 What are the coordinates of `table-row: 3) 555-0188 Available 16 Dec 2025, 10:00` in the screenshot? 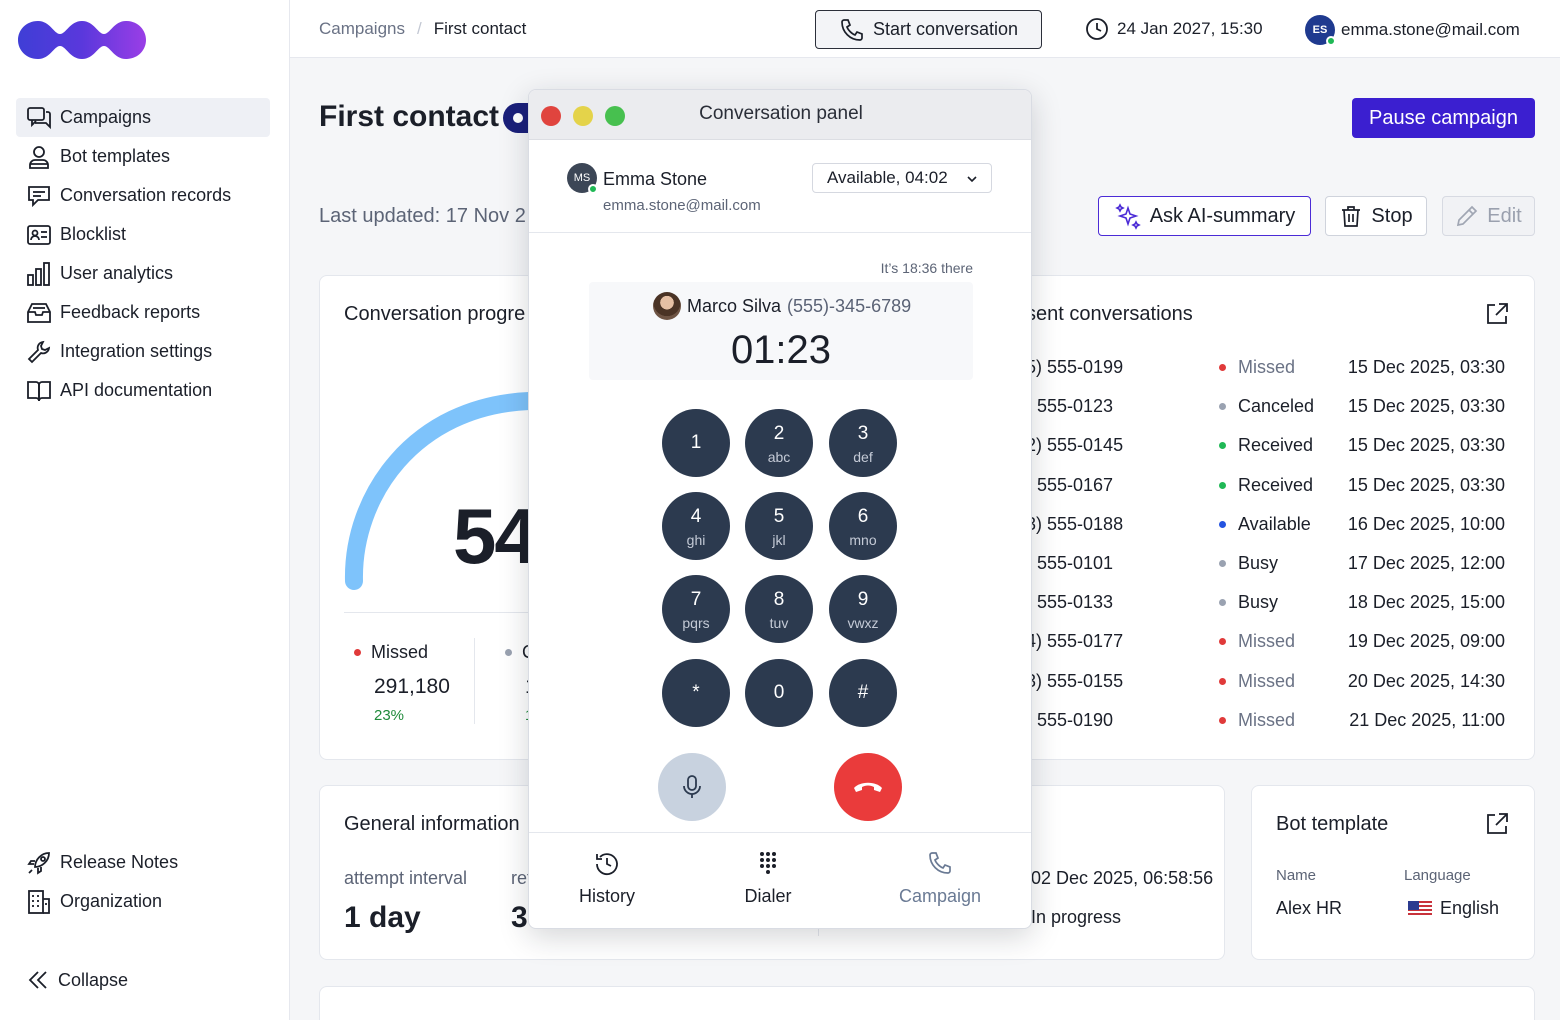 It's located at (1271, 526).